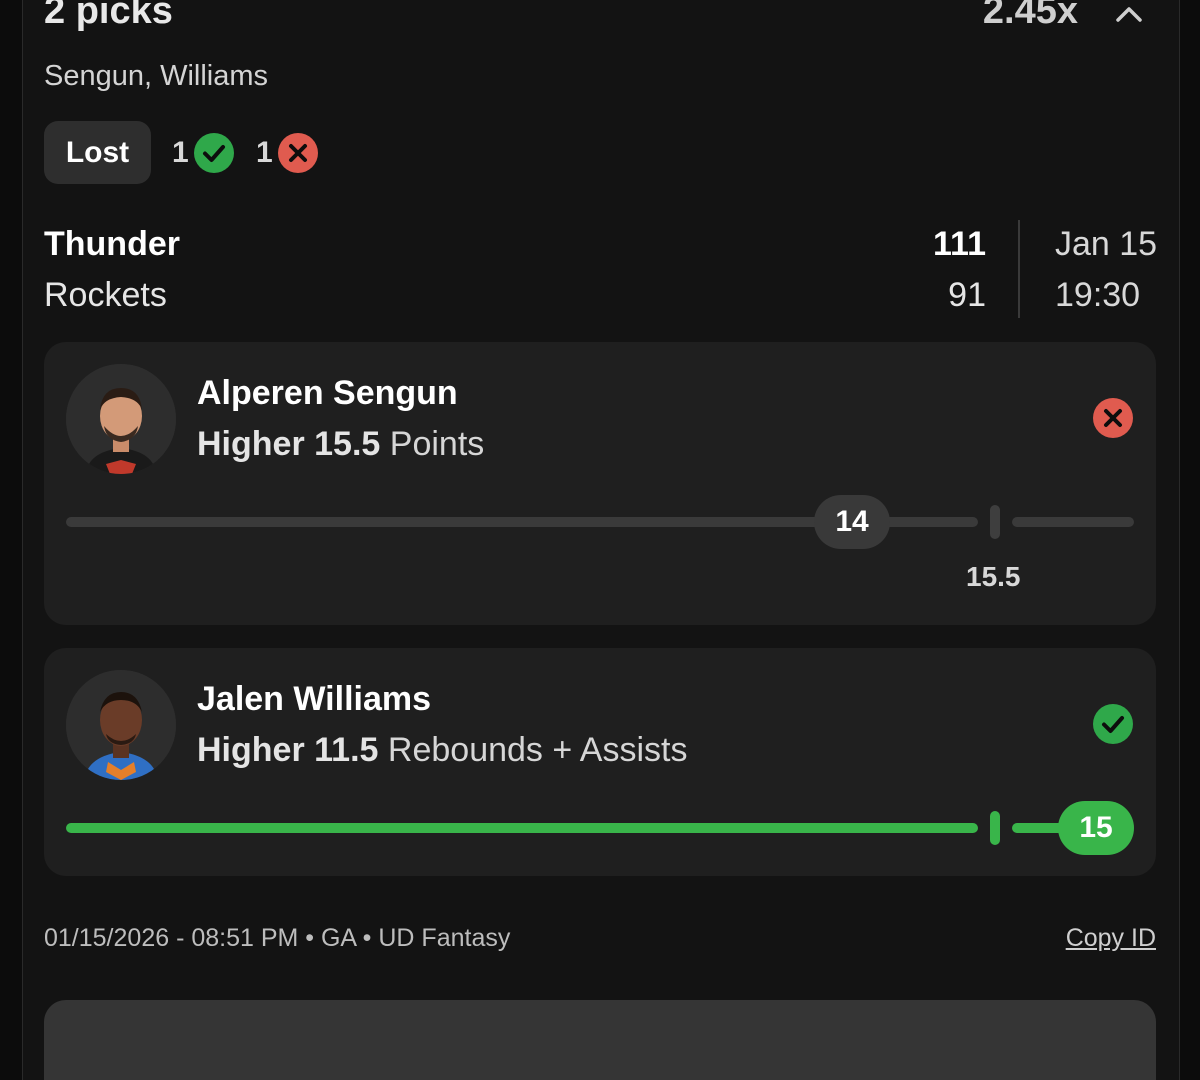  Describe the element at coordinates (277, 938) in the screenshot. I see `entry-meta: 01/15/2026 - 08:51 PM • GA • UD Fantasy` at that location.